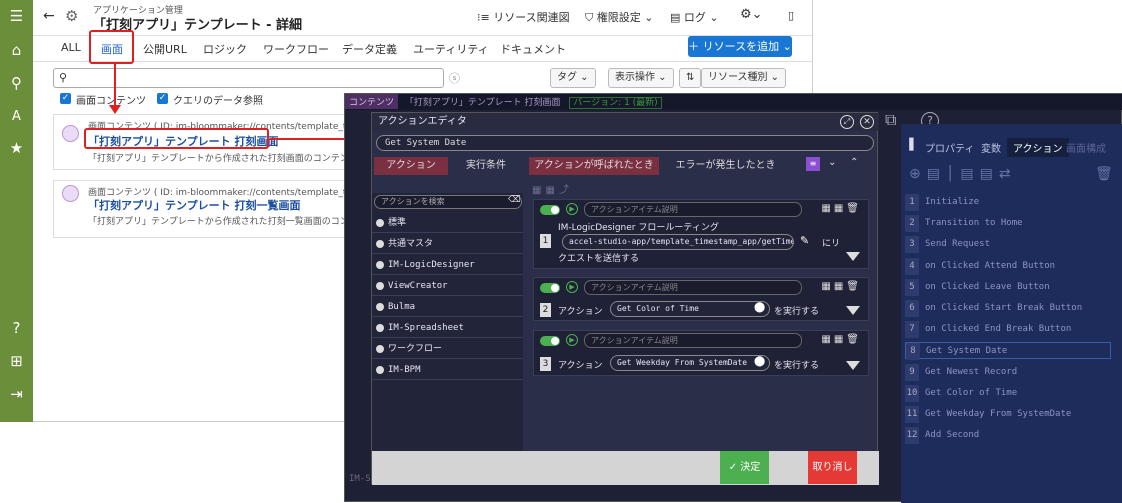 Image resolution: width=1122 pixels, height=503 pixels. Describe the element at coordinates (369, 49) in the screenshot. I see `tab-data-definition: データ定義` at that location.